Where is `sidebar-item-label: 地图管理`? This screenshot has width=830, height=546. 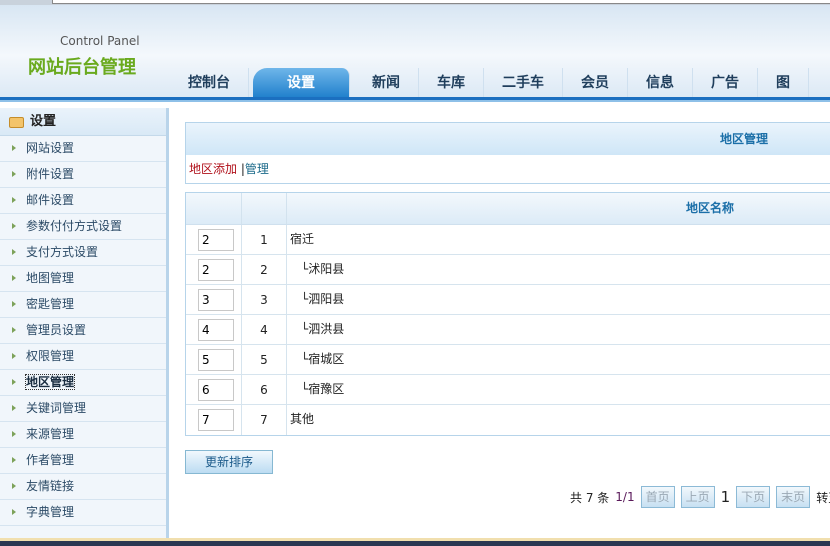
sidebar-item-label: 地图管理 is located at coordinates (50, 278).